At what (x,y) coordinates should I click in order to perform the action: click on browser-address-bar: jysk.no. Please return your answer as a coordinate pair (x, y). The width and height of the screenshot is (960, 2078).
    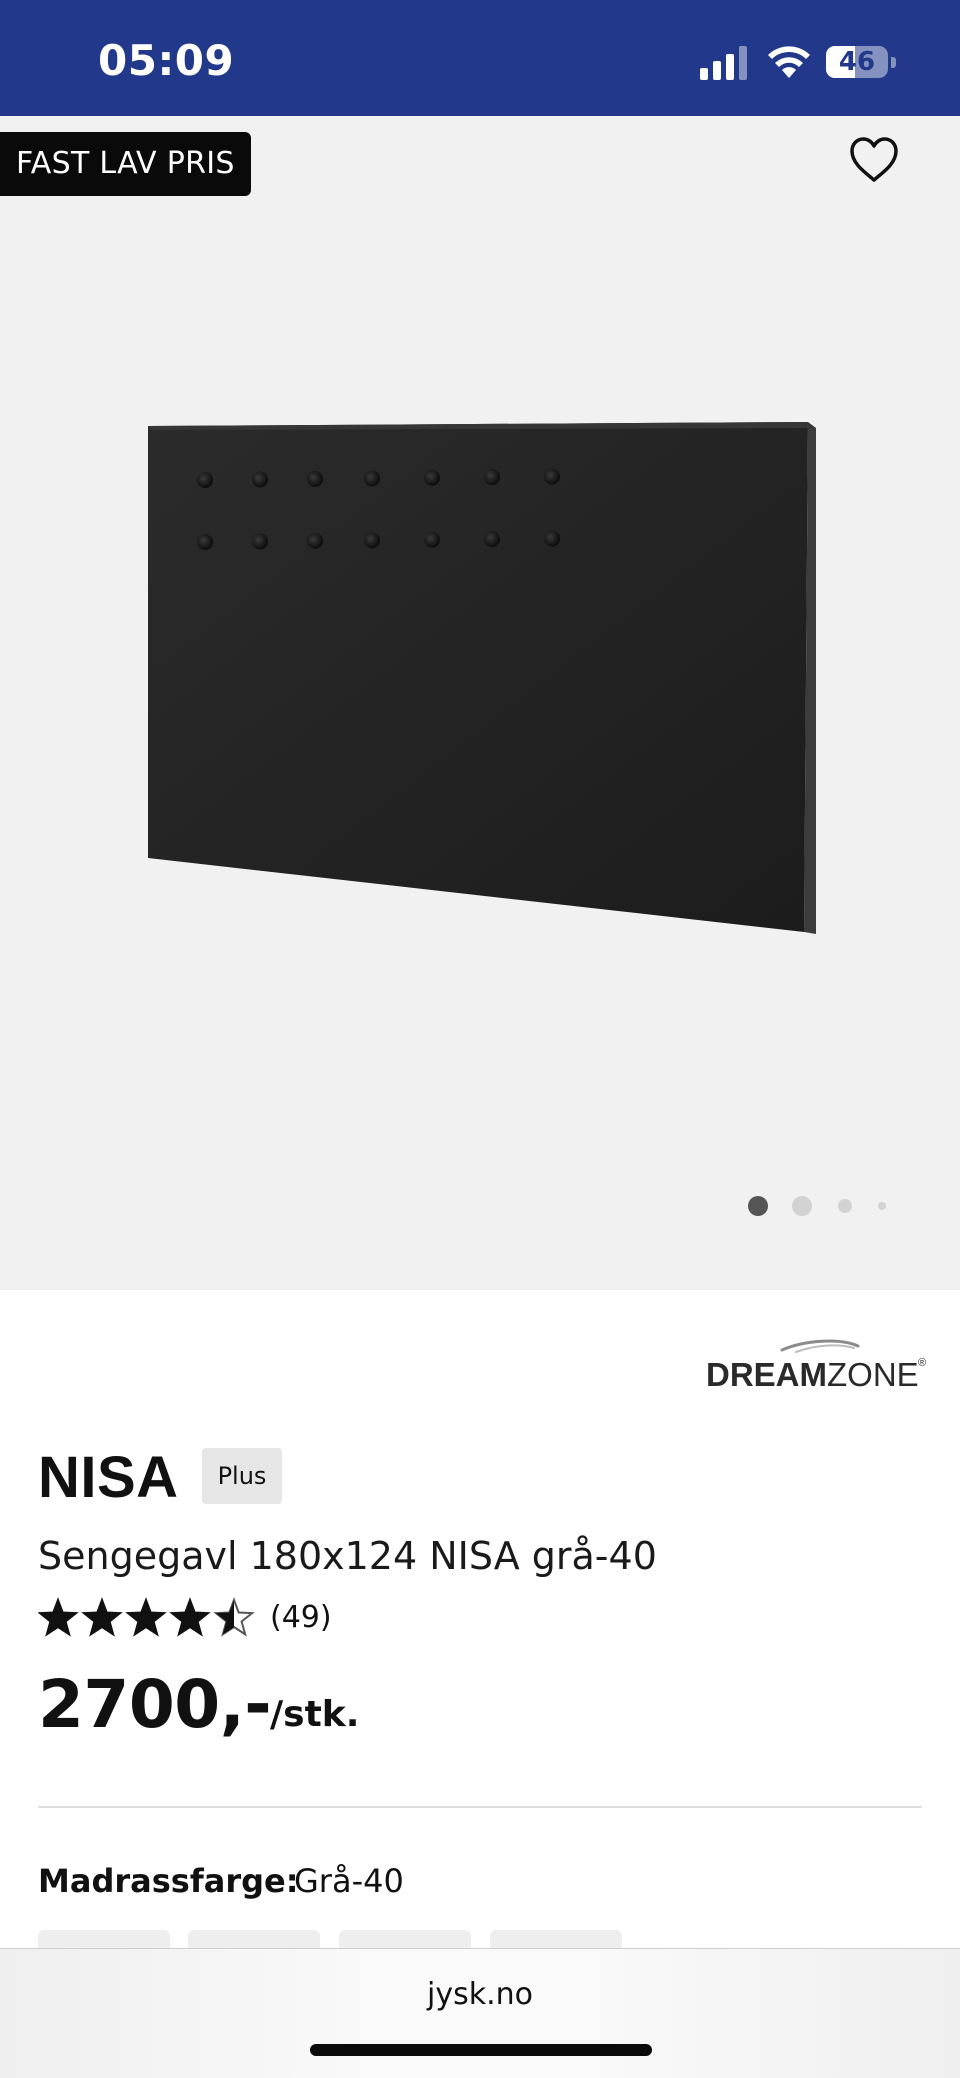
    Looking at the image, I should click on (480, 2013).